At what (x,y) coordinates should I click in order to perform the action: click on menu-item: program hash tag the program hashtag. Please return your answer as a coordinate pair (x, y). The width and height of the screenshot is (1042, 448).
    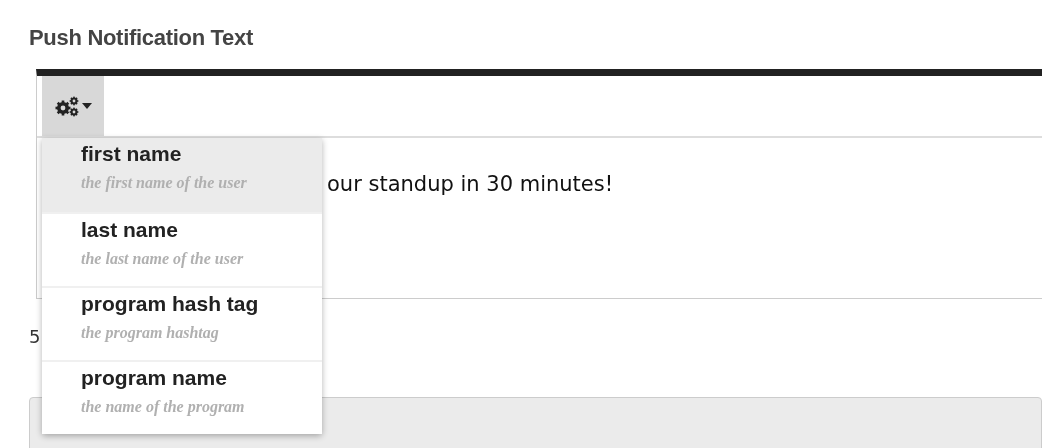
    Looking at the image, I should click on (182, 323).